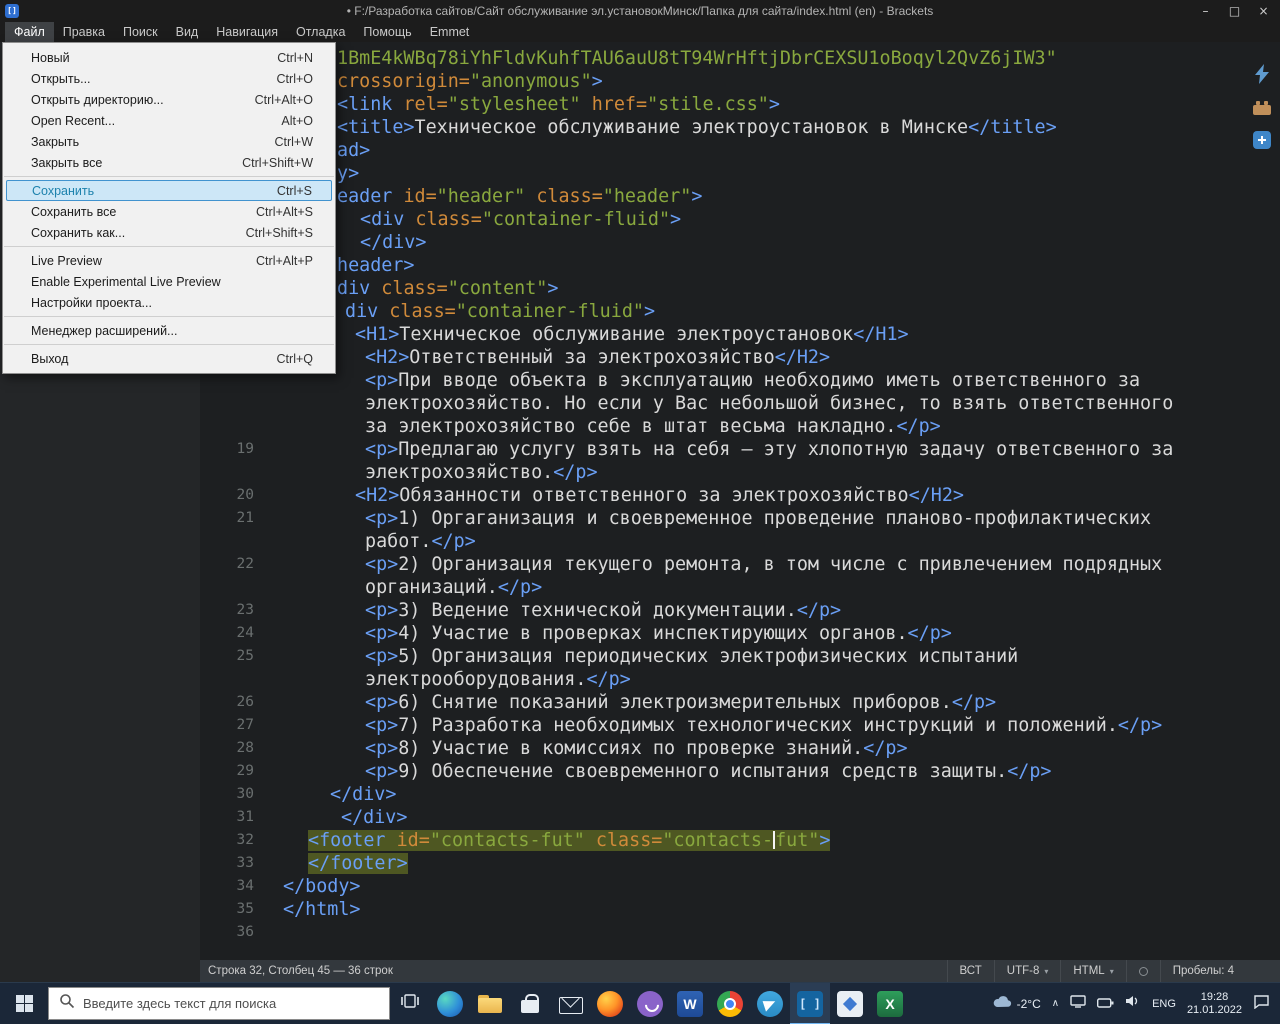  What do you see at coordinates (1078, 1003) in the screenshot?
I see `display-icon` at bounding box center [1078, 1003].